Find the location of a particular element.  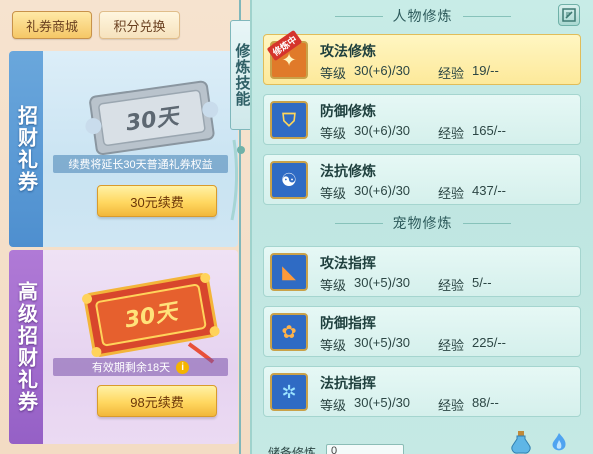

tab-points-exchange: 积分兑换 is located at coordinates (139, 25).